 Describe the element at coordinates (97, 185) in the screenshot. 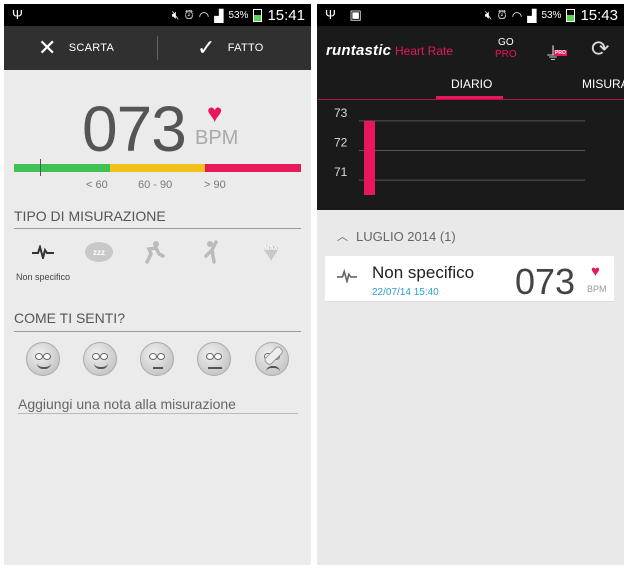

I see `zone-label-low: < 60` at that location.